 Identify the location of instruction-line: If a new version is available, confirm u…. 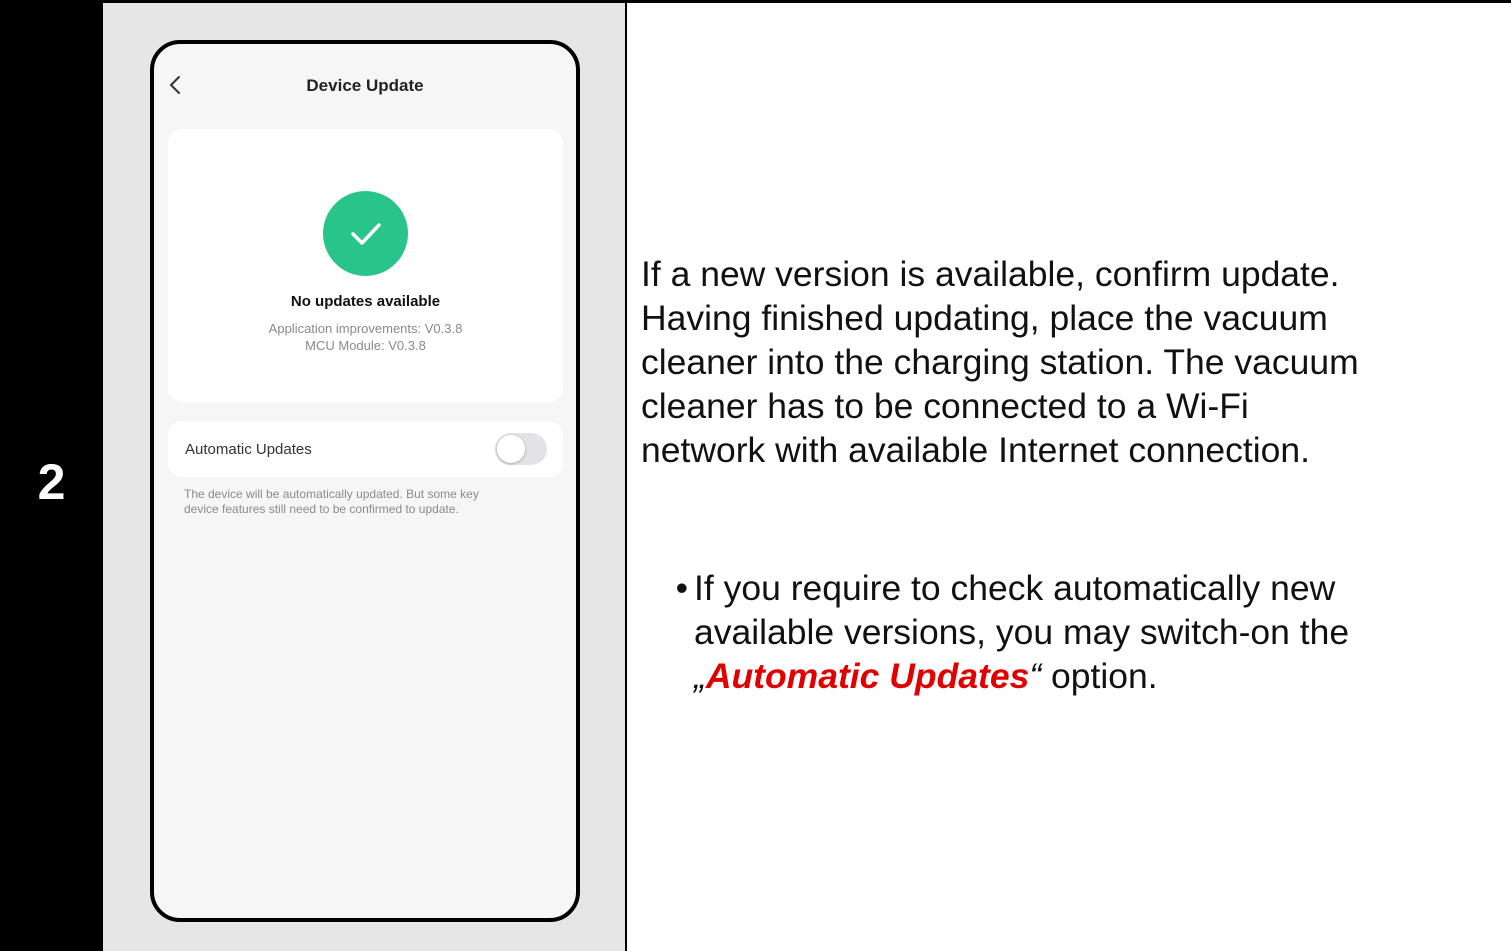
(990, 274).